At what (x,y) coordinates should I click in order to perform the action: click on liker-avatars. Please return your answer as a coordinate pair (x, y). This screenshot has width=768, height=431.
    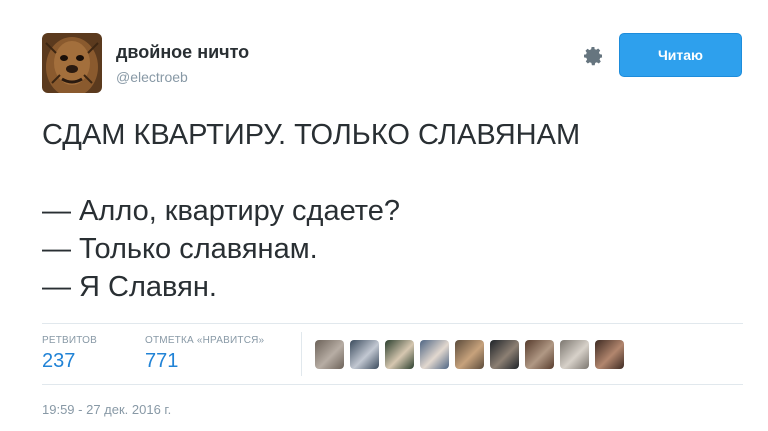
    Looking at the image, I should click on (469, 354).